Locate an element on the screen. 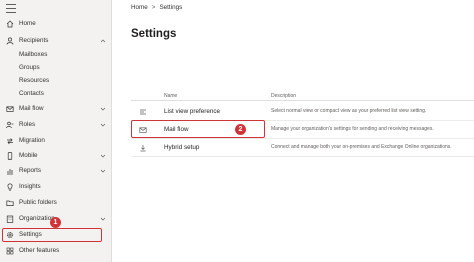  chevron-up-icon is located at coordinates (103, 41).